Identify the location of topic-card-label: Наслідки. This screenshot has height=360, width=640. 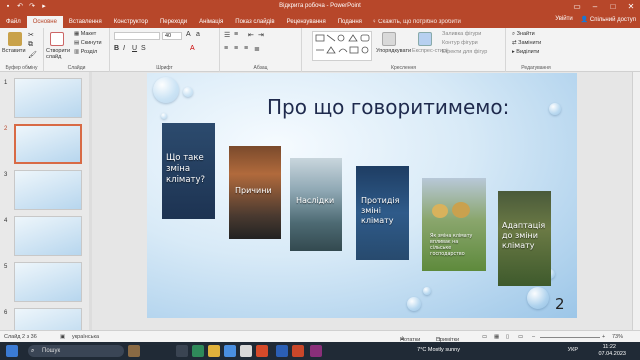
(315, 200).